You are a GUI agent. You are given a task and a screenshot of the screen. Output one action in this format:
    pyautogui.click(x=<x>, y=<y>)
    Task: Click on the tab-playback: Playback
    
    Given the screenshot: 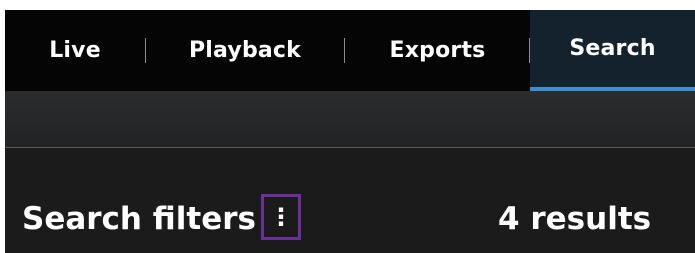 What is the action you would take?
    pyautogui.click(x=245, y=50)
    